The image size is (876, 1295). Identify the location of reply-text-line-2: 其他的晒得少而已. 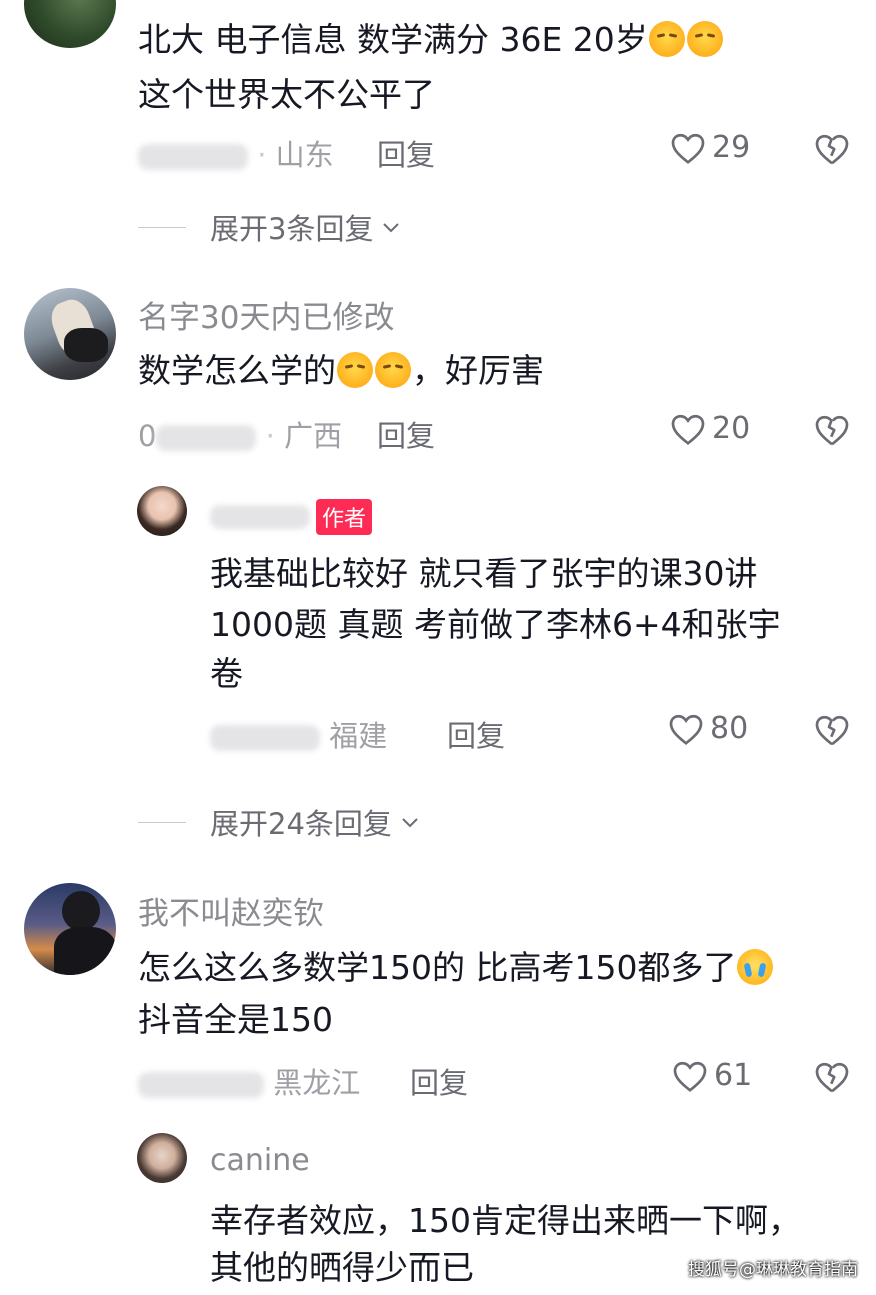
(342, 1267).